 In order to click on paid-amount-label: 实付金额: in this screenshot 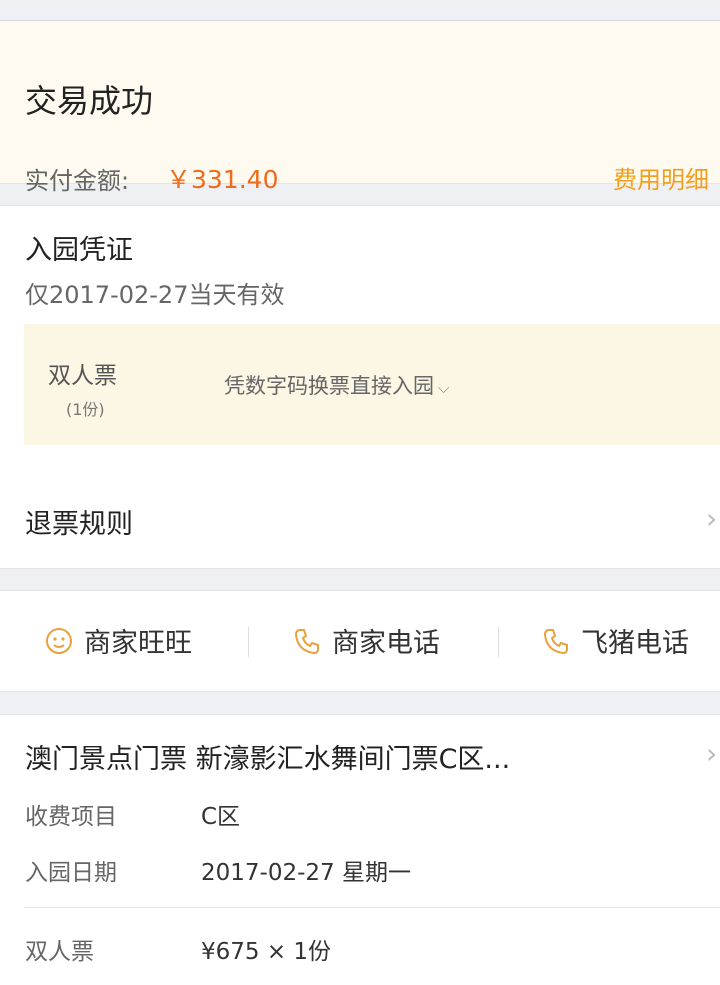, I will do `click(77, 181)`.